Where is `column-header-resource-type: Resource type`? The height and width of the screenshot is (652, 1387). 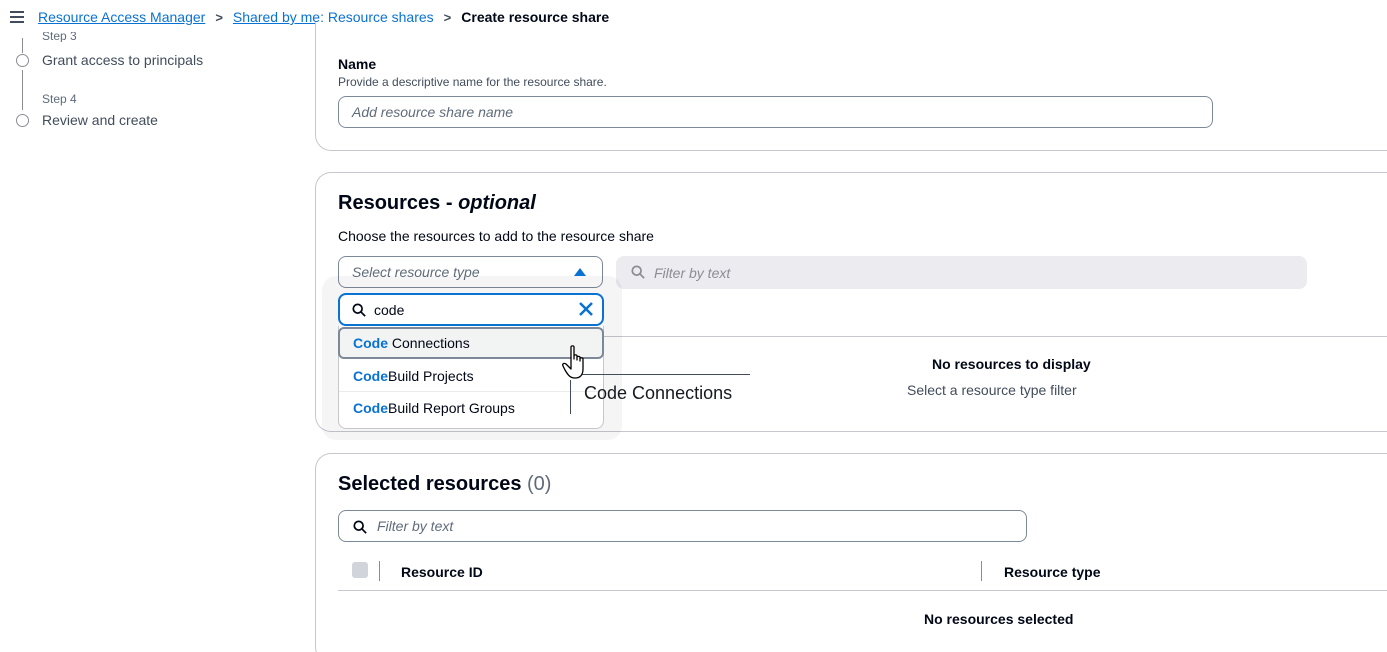
column-header-resource-type: Resource type is located at coordinates (1052, 572).